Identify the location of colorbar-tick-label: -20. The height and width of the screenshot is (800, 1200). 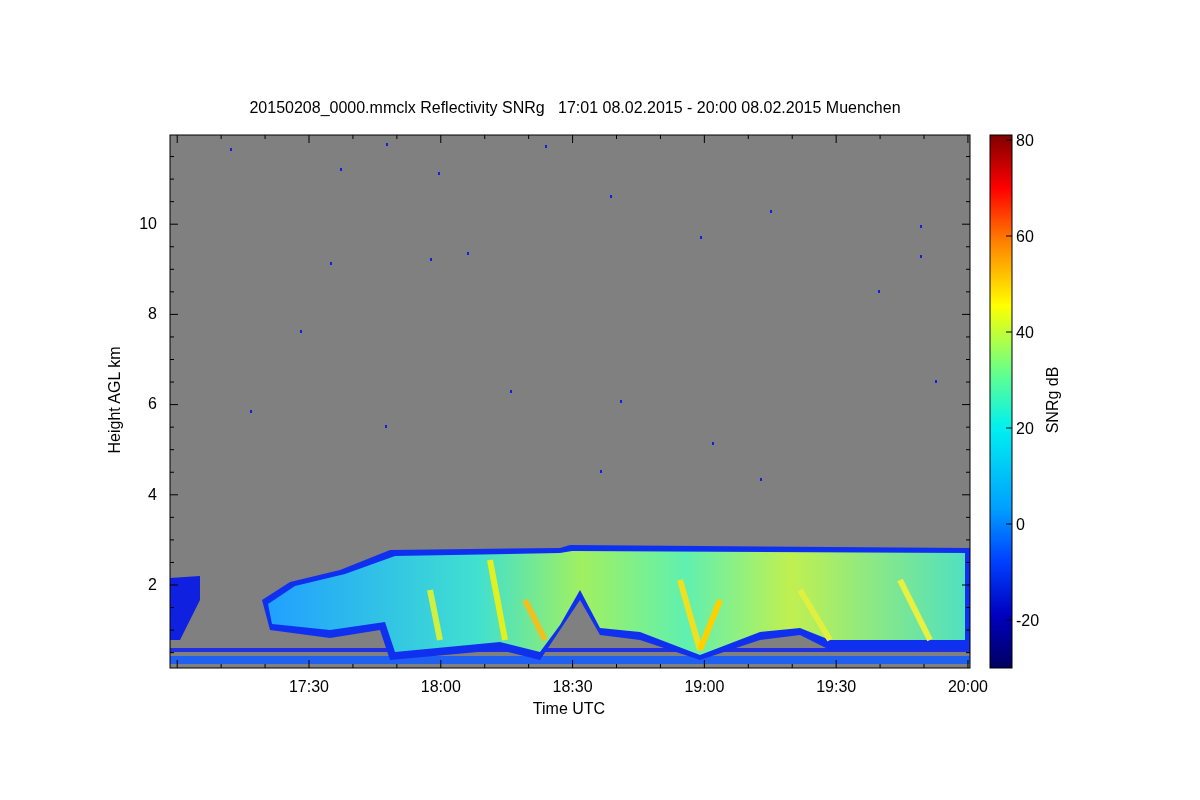
(1028, 620).